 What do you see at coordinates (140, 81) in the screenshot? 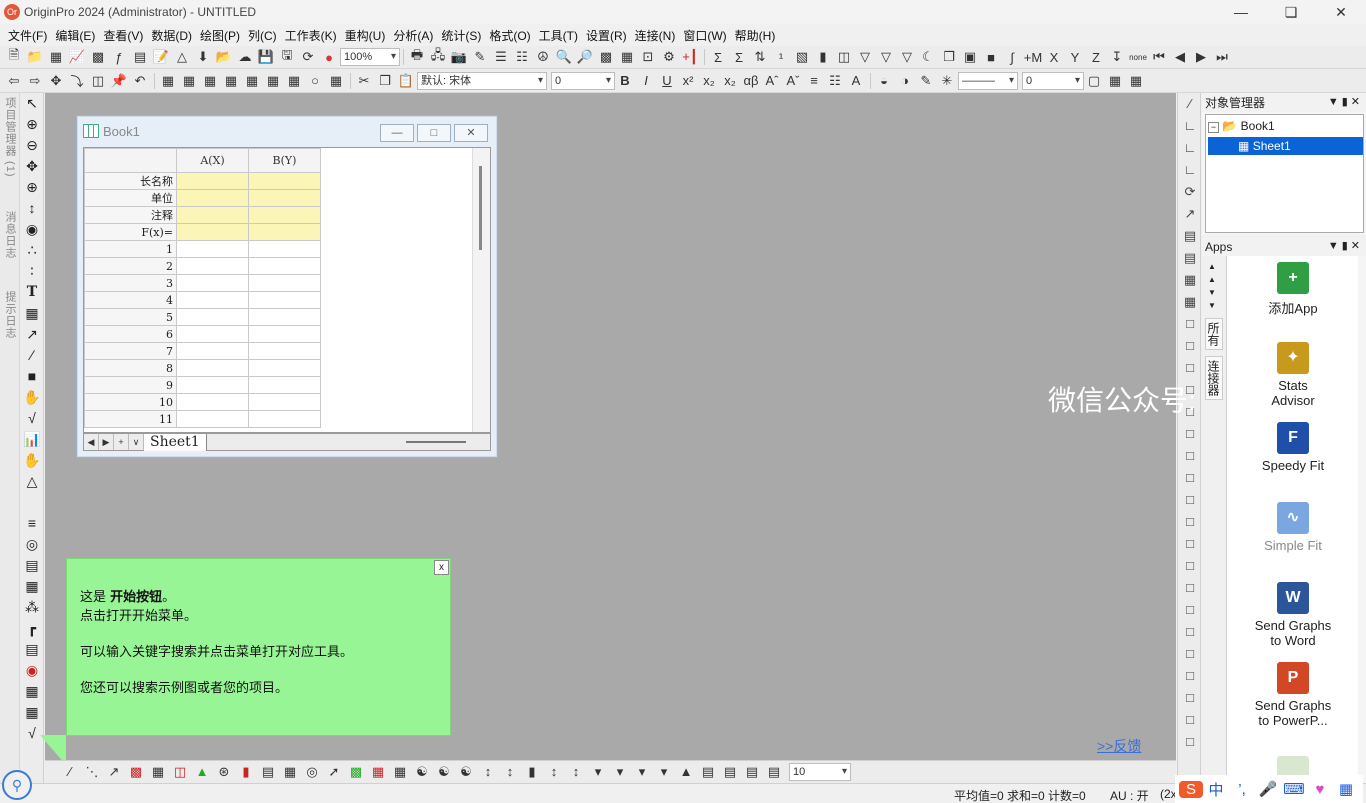
I see `undo-icon: ↶` at bounding box center [140, 81].